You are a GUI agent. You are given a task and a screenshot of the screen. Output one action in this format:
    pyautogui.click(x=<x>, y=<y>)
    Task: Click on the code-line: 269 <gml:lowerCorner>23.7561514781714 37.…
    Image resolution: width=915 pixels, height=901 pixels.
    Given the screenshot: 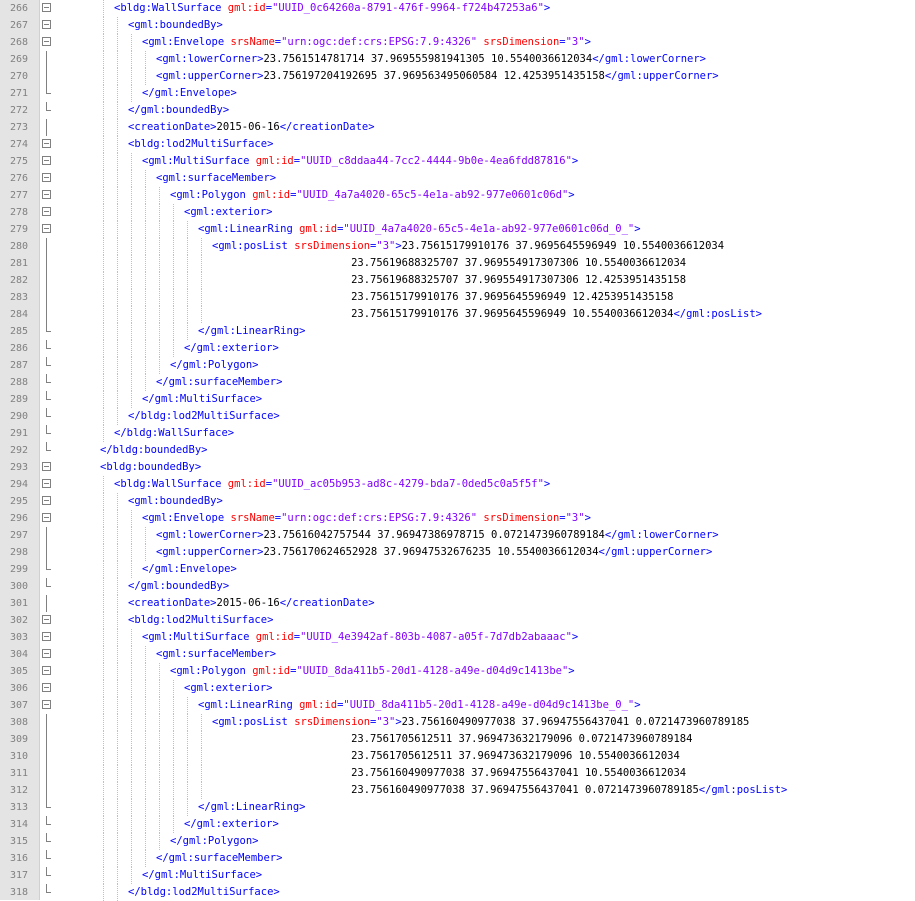 What is the action you would take?
    pyautogui.click(x=457, y=59)
    